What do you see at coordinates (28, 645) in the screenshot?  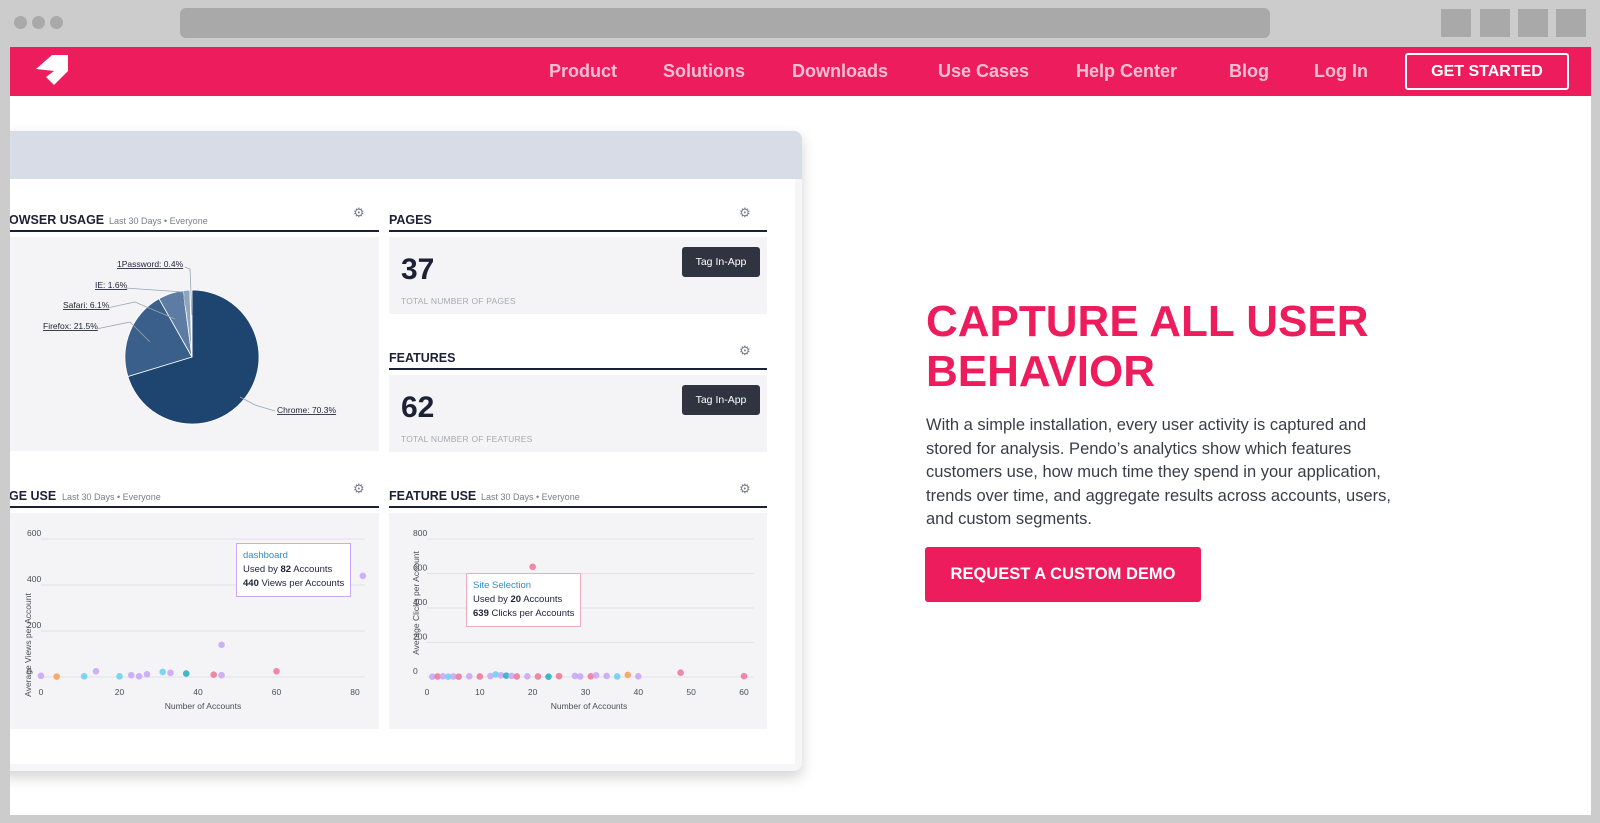 I see `page-use-ylabel: Average Views per Account` at bounding box center [28, 645].